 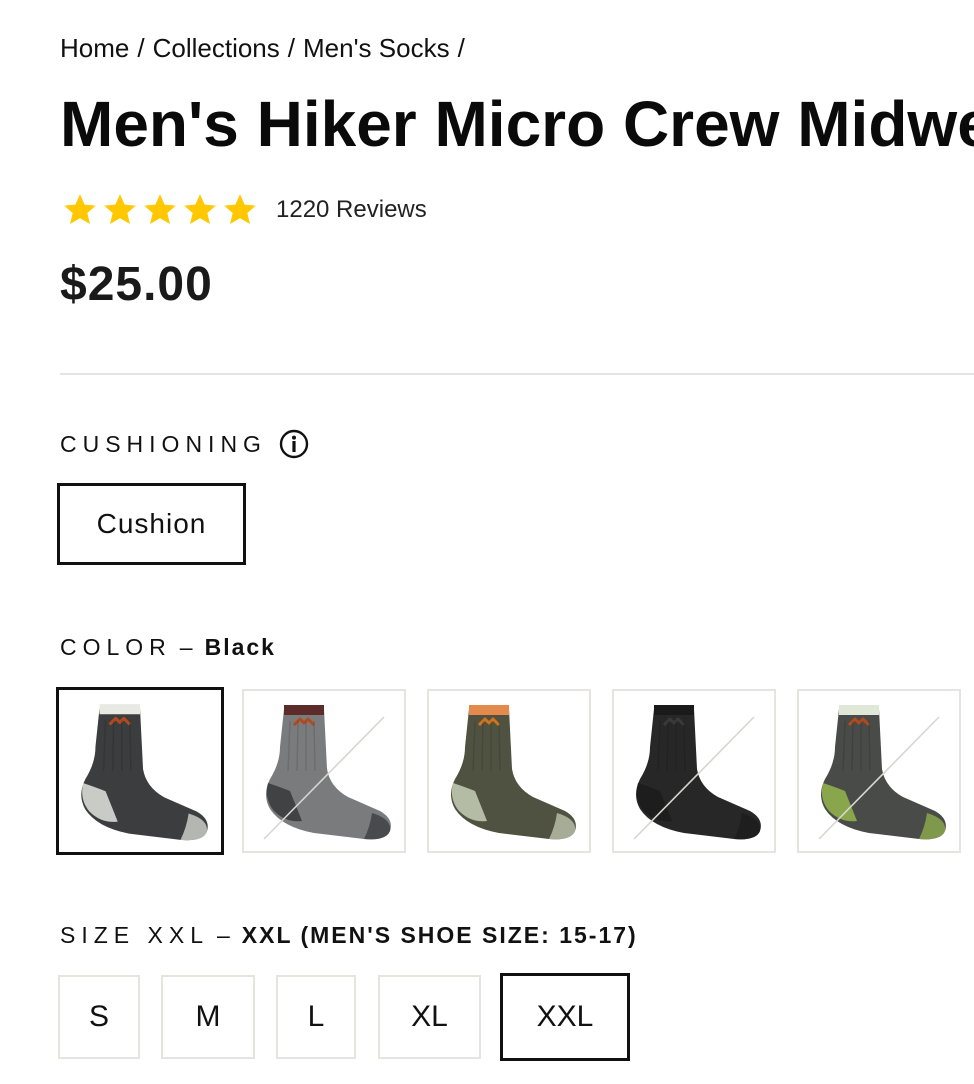 I want to click on size-option-xl: XL, so click(x=429, y=1017).